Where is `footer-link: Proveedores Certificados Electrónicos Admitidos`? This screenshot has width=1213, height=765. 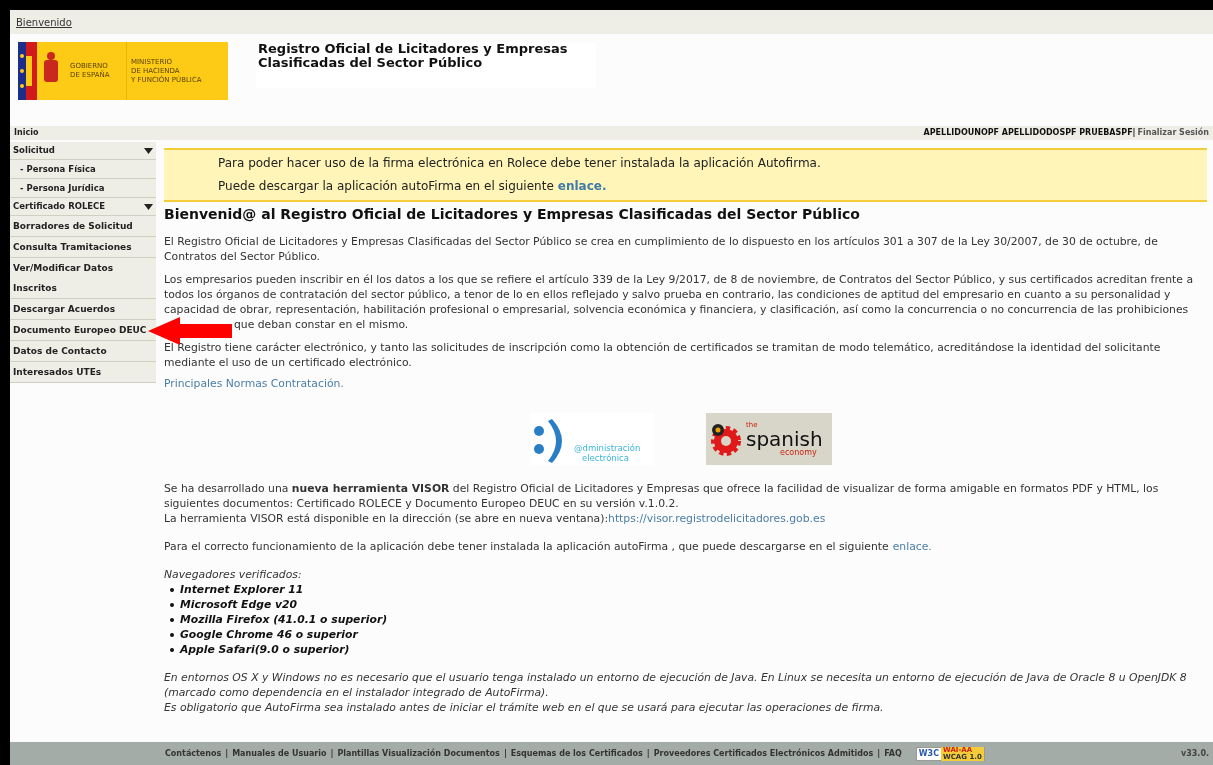
footer-link: Proveedores Certificados Electrónicos Admitidos is located at coordinates (763, 753).